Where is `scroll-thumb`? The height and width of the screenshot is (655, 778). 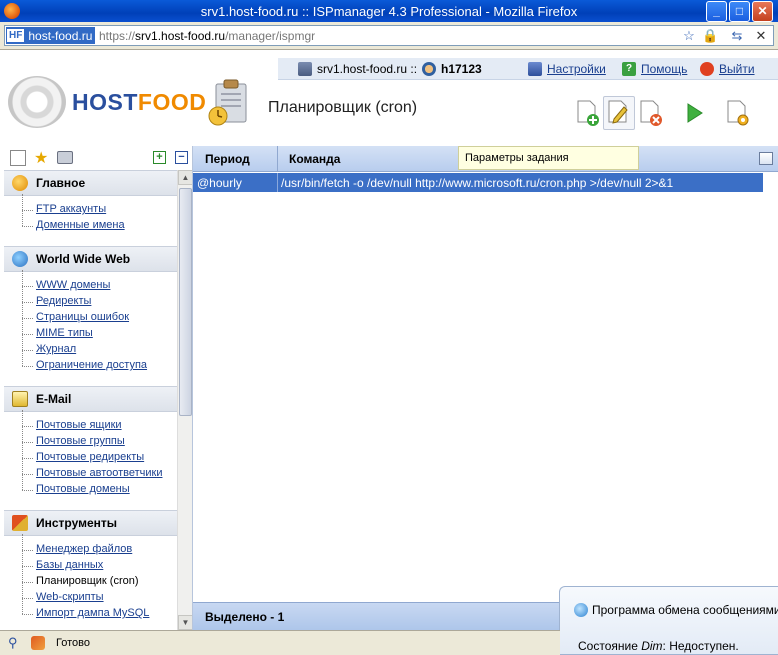 scroll-thumb is located at coordinates (185, 302).